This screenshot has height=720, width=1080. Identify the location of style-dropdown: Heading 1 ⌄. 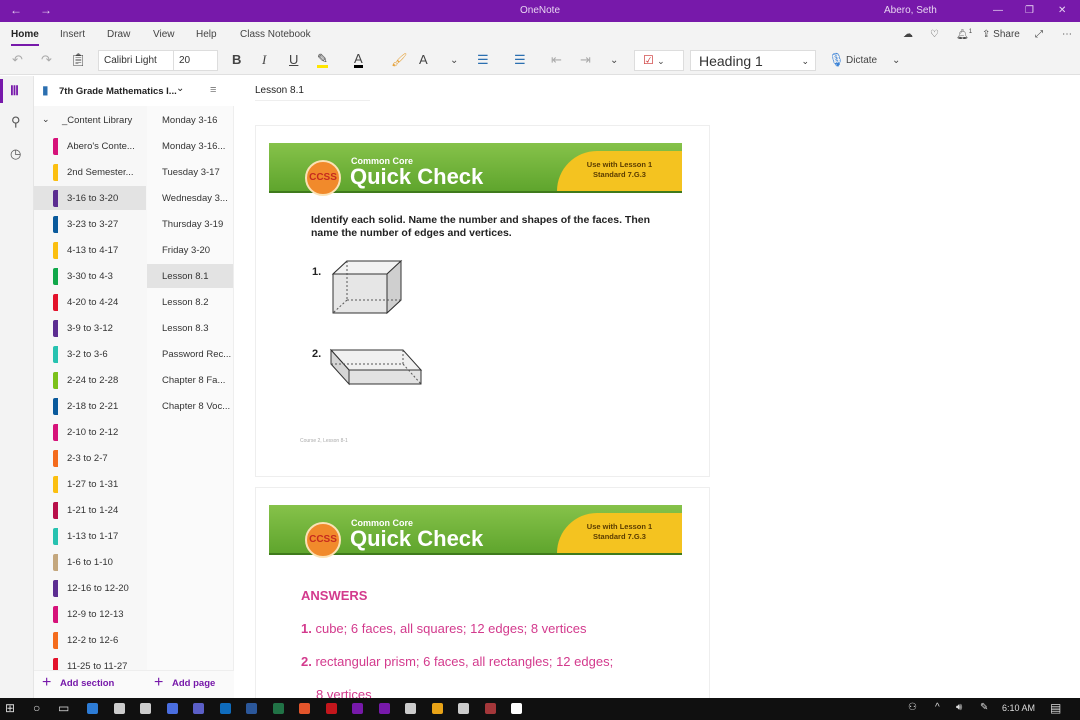
(753, 60).